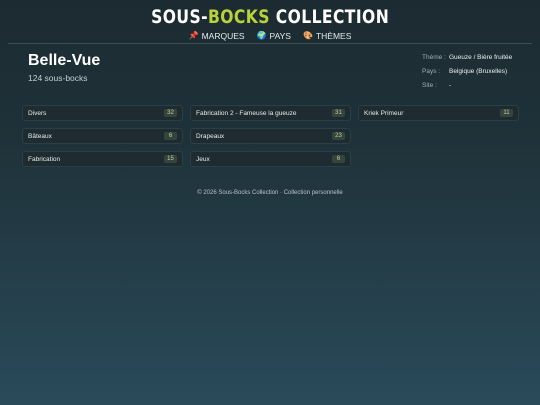 The image size is (540, 405). What do you see at coordinates (223, 36) in the screenshot?
I see `nav-marques-label: MARQUES` at bounding box center [223, 36].